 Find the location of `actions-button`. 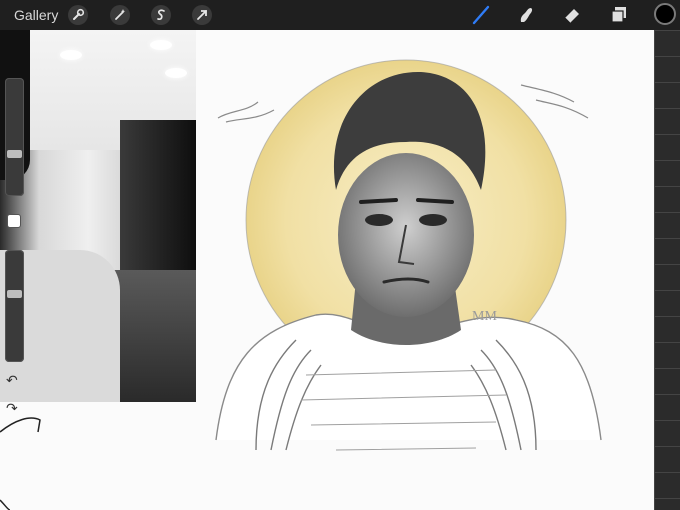

actions-button is located at coordinates (78, 15).